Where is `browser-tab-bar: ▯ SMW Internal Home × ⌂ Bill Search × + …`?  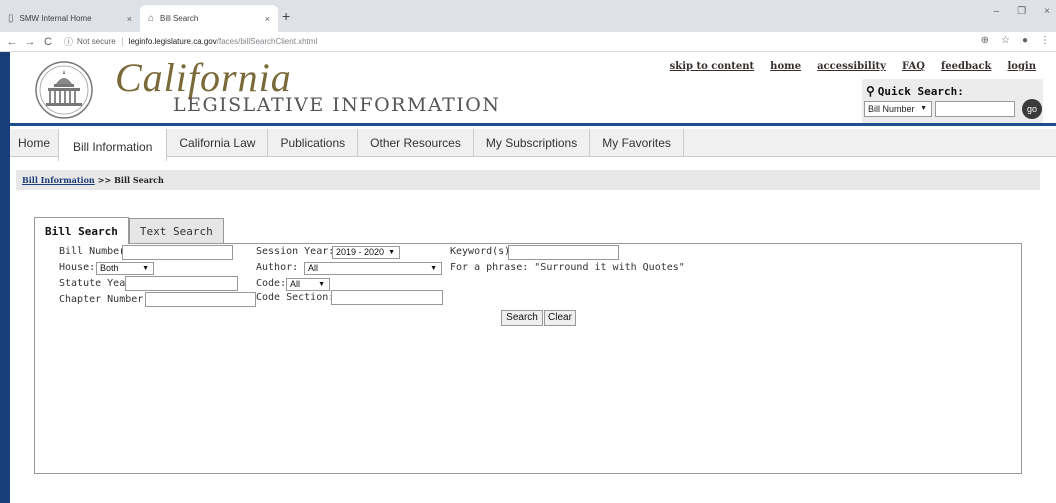
browser-tab-bar: ▯ SMW Internal Home × ⌂ Bill Search × + … is located at coordinates (528, 16).